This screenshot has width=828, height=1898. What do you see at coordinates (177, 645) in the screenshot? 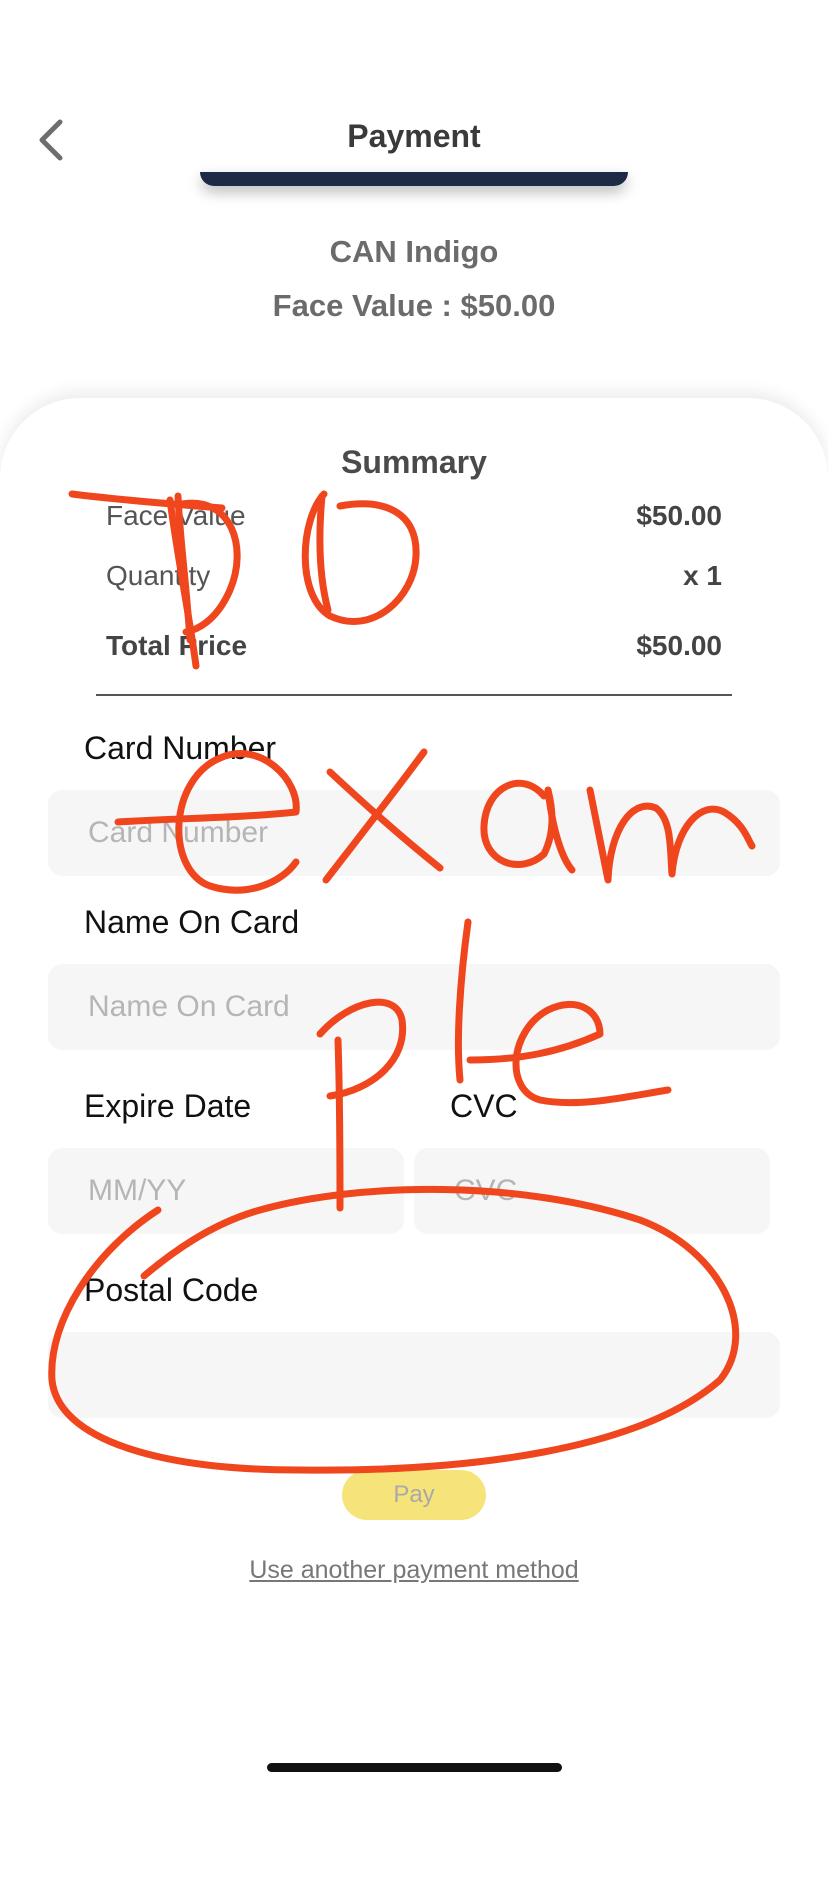
I see `total-price-label: Total Price` at bounding box center [177, 645].